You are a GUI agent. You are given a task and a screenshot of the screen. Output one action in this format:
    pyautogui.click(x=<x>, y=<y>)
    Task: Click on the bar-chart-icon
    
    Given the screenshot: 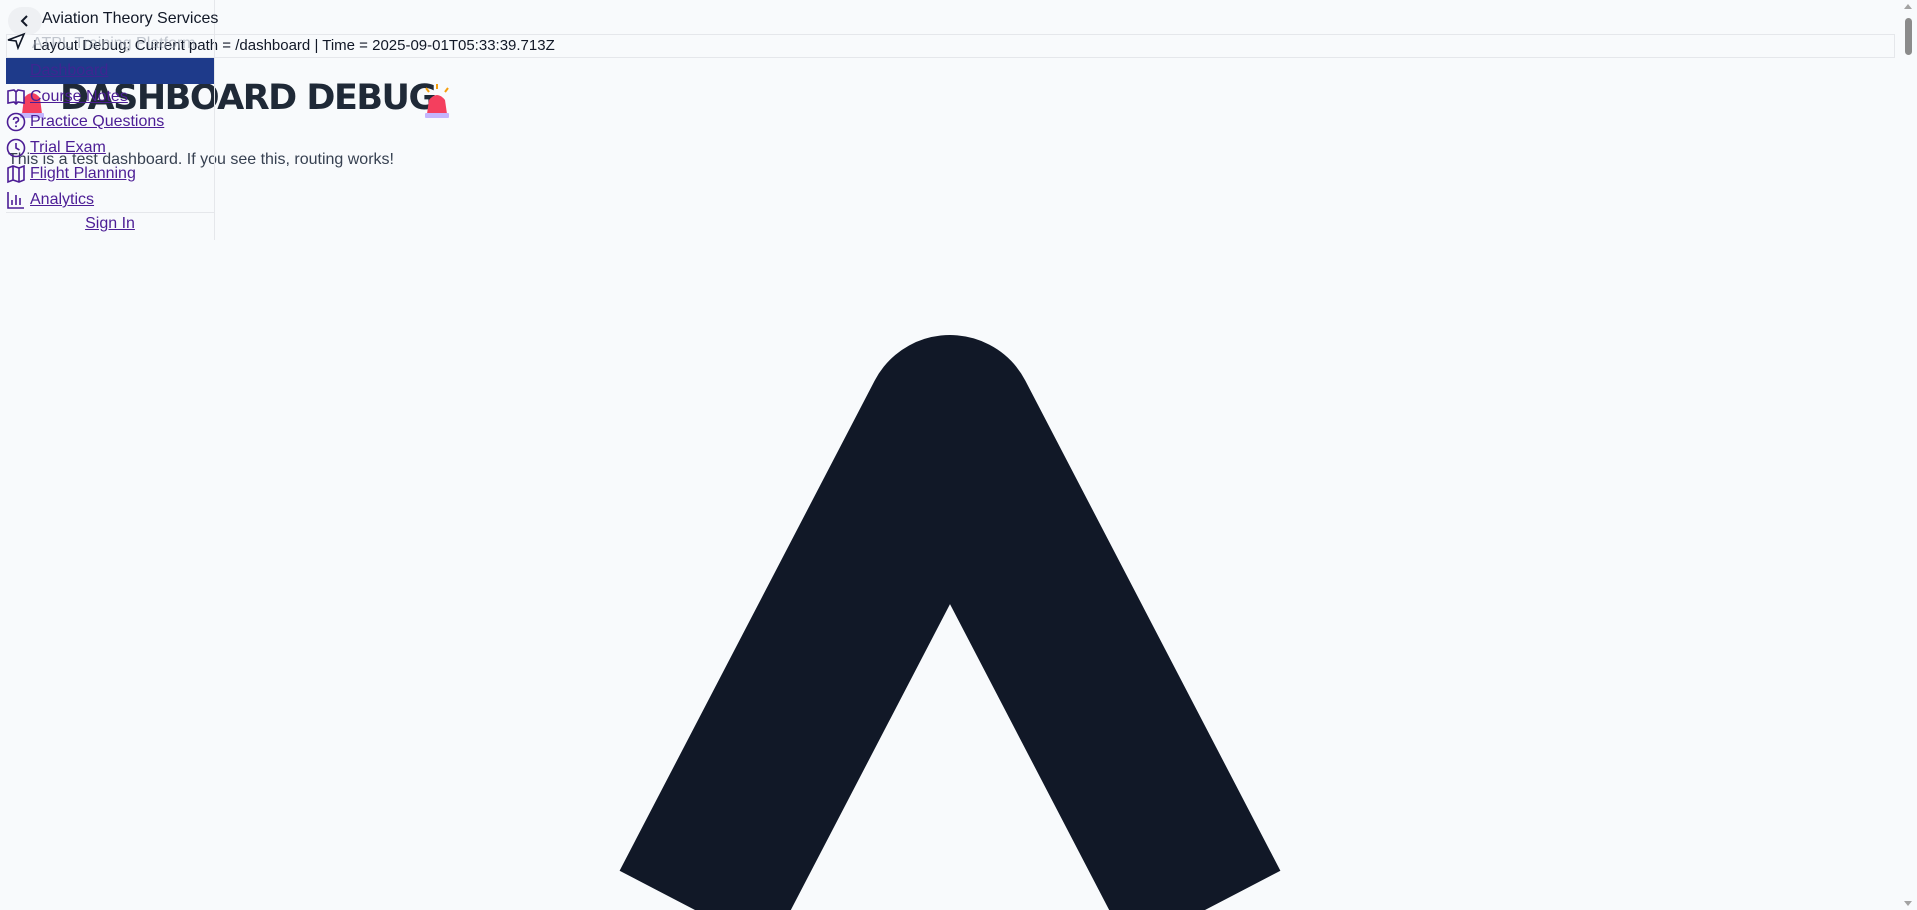 What is the action you would take?
    pyautogui.click(x=15, y=200)
    